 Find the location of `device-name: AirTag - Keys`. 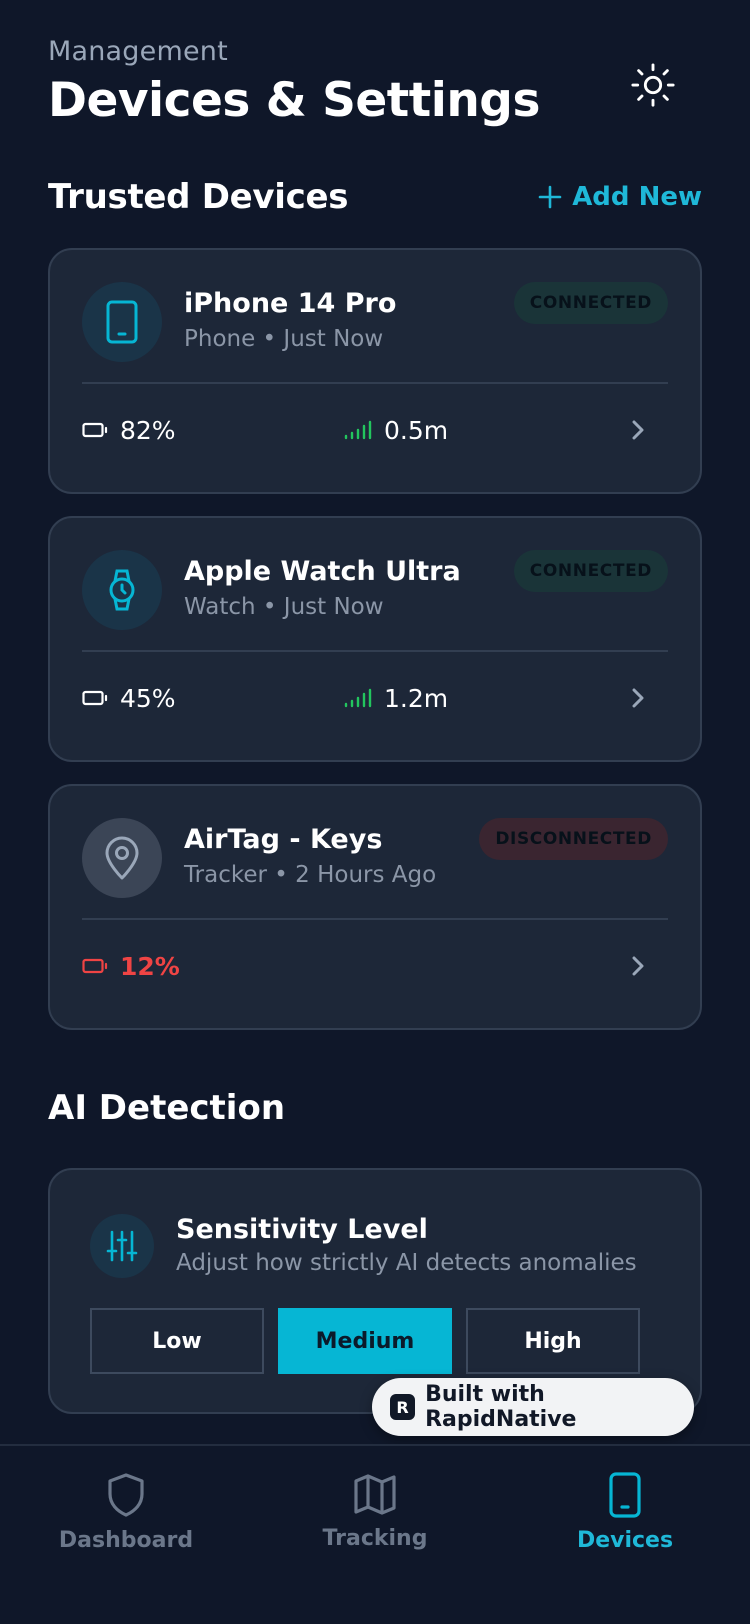

device-name: AirTag - Keys is located at coordinates (283, 839).